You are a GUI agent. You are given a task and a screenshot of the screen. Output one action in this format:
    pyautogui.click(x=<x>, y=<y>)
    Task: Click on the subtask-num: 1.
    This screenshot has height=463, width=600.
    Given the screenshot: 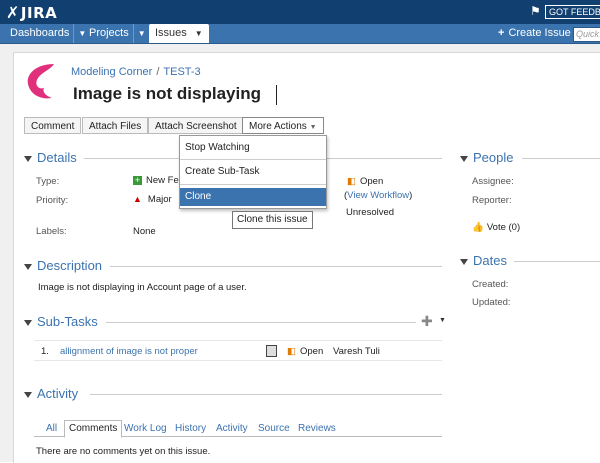 What is the action you would take?
    pyautogui.click(x=45, y=351)
    